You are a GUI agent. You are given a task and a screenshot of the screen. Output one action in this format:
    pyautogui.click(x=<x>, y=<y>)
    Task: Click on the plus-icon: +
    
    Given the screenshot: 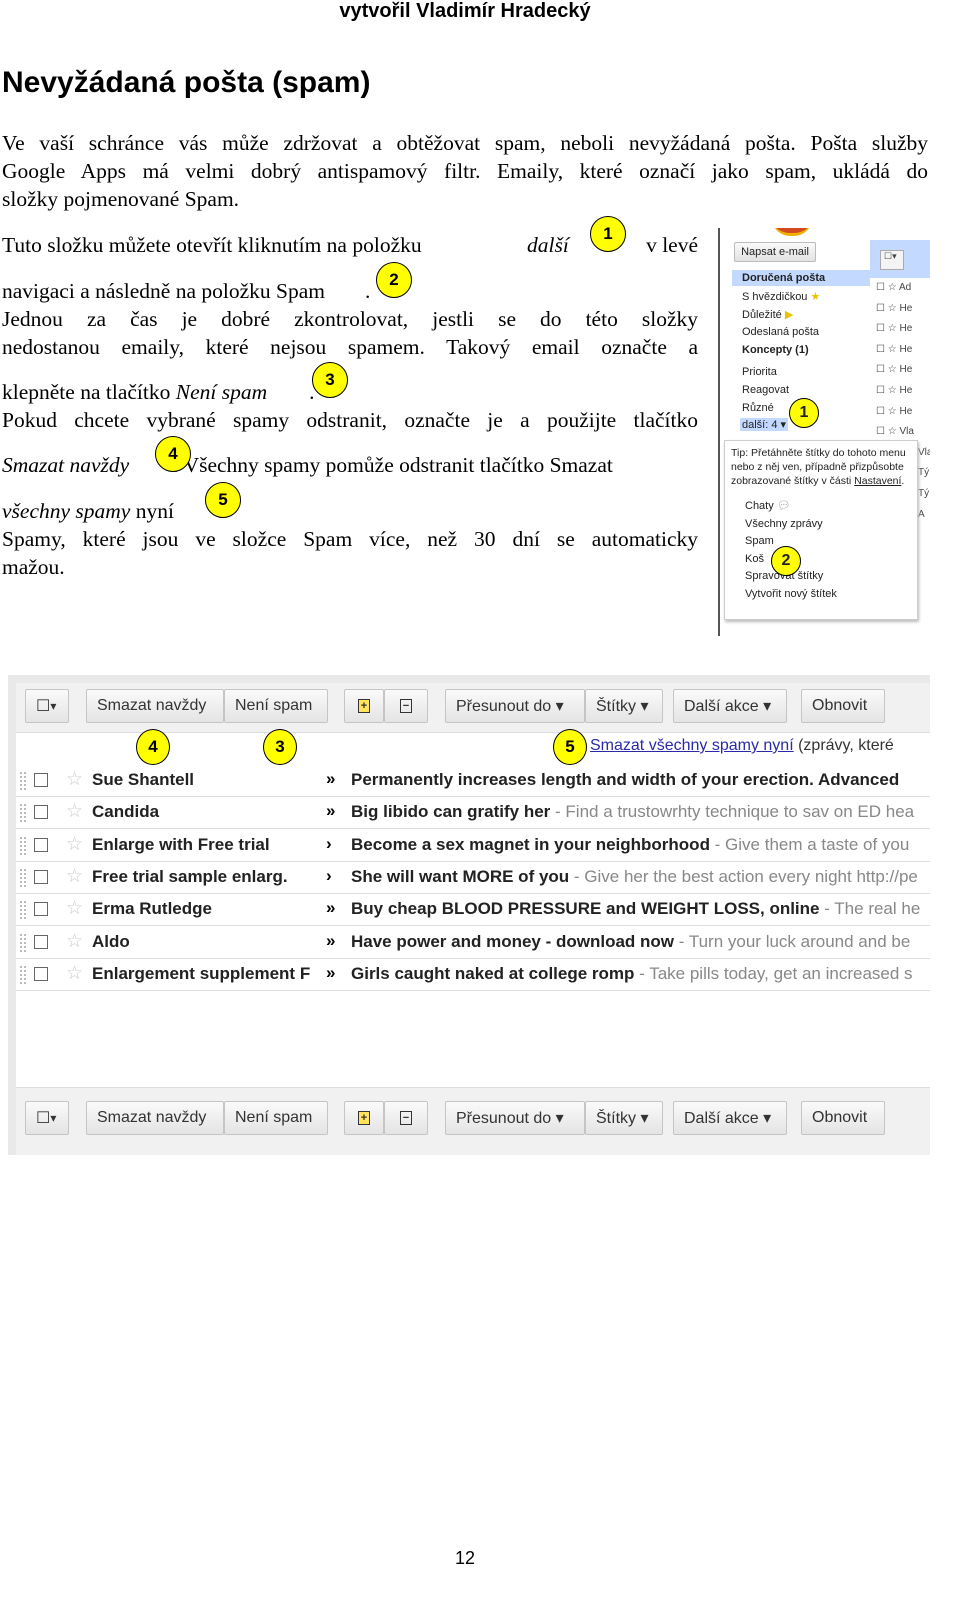 What is the action you would take?
    pyautogui.click(x=364, y=706)
    